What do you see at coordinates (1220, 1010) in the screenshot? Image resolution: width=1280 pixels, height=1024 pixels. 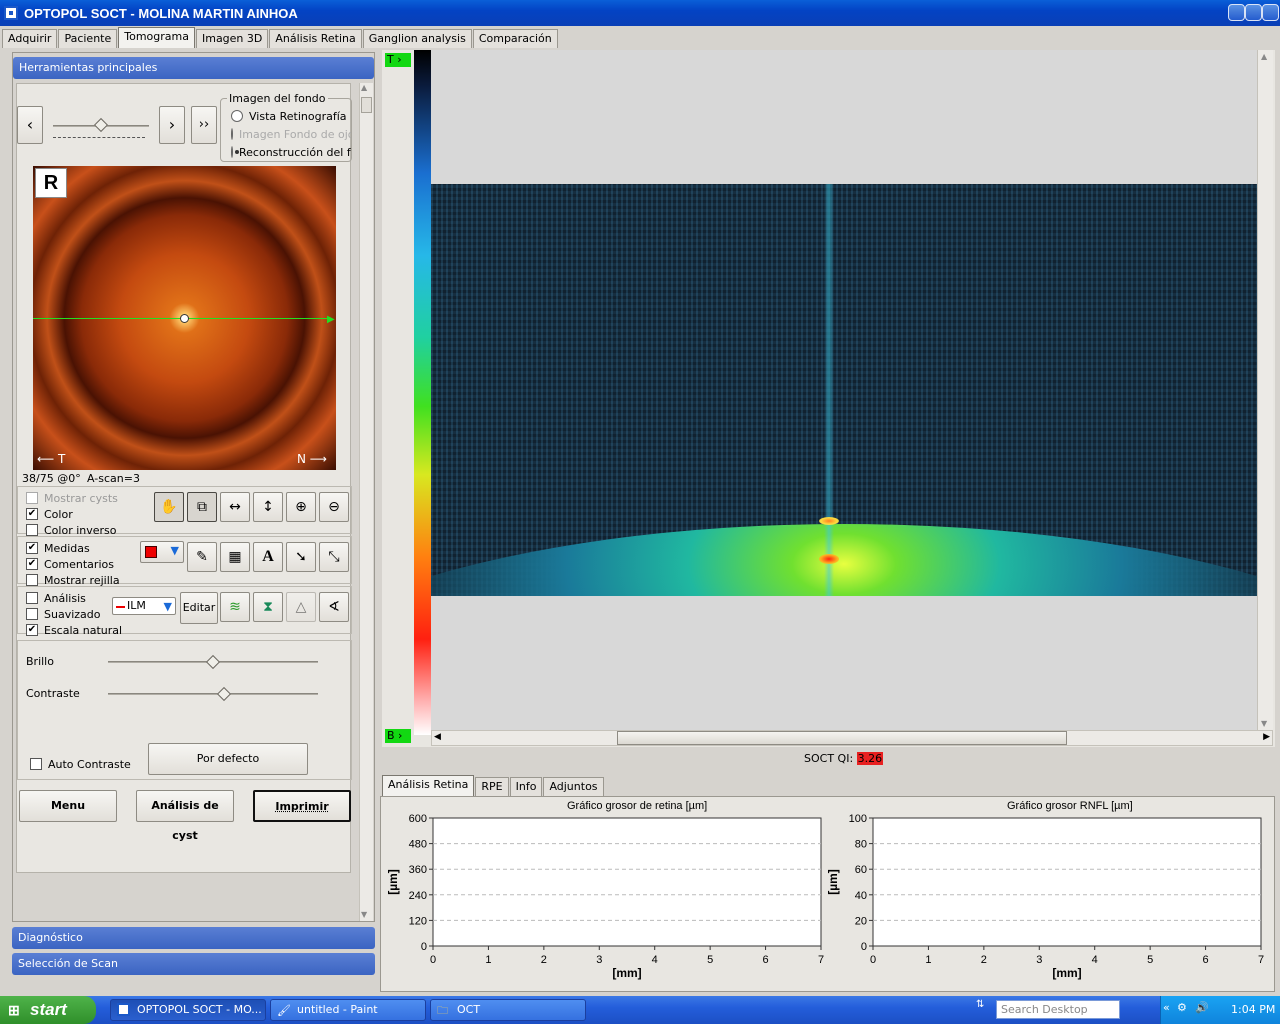 I see `system-tray: « ⚙ 🔊 1:04 PM` at bounding box center [1220, 1010].